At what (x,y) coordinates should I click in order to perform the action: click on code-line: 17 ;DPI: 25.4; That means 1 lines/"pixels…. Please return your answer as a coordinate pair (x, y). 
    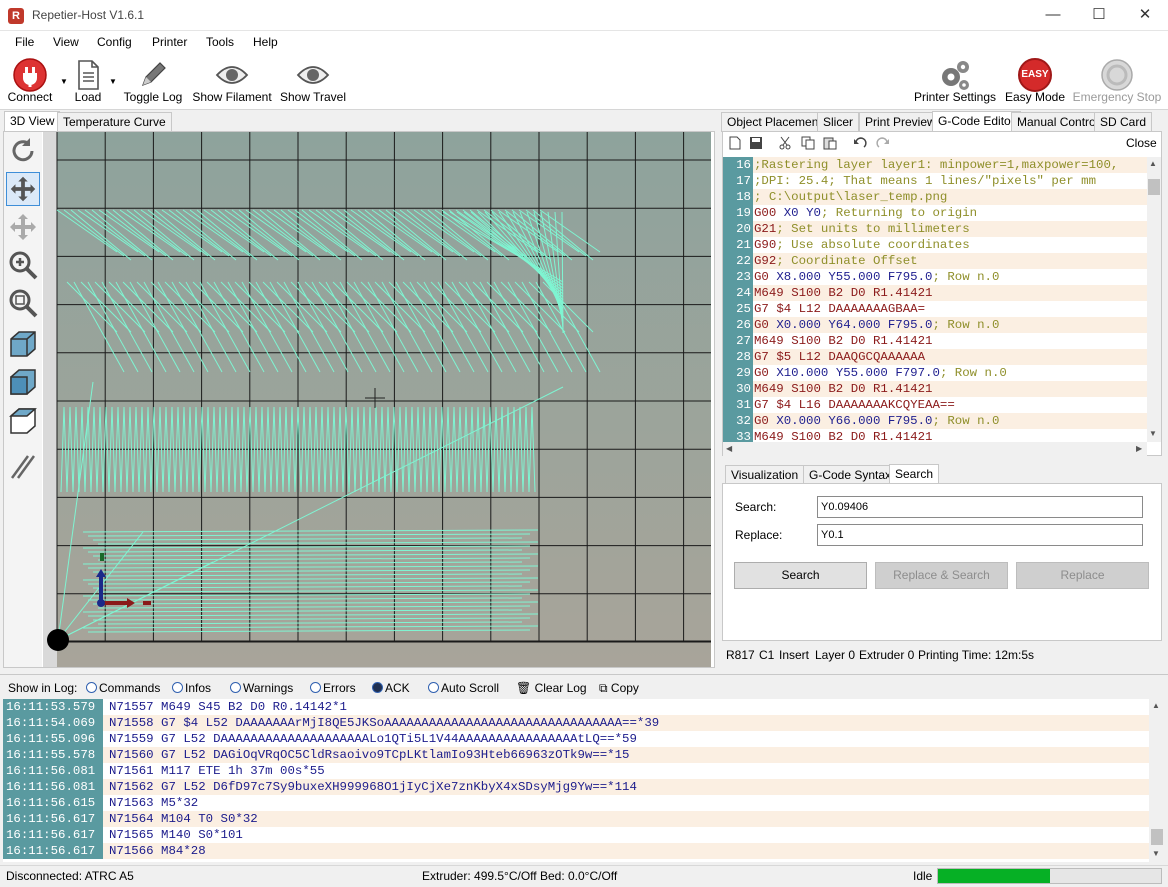
    Looking at the image, I should click on (935, 181).